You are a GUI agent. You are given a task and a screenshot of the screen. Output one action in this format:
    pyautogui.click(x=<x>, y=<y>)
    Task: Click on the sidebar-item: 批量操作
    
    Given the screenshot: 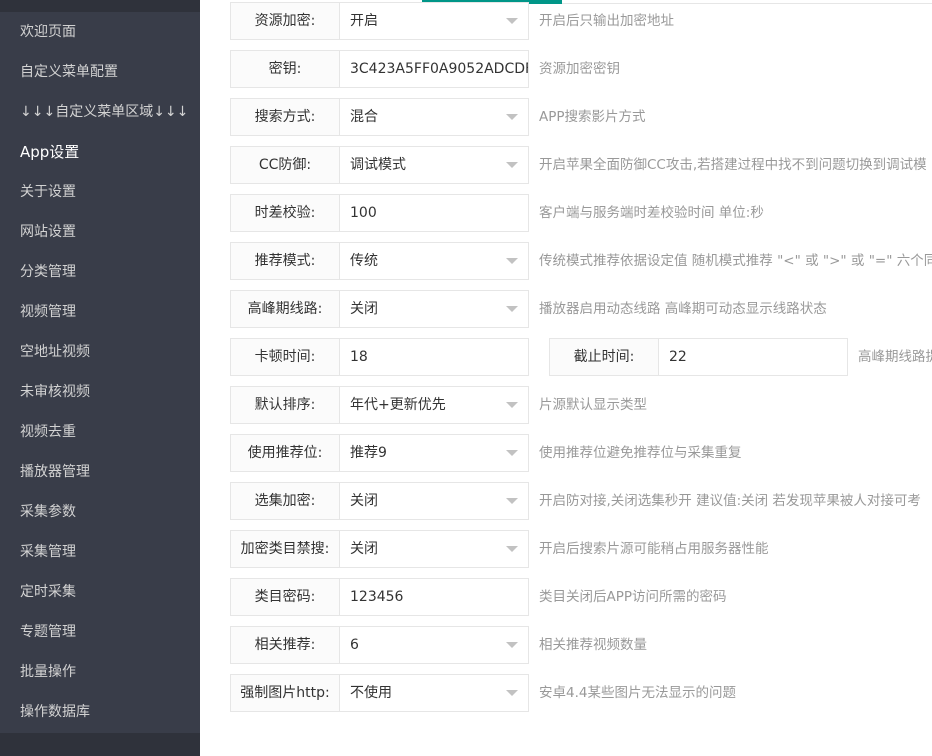 What is the action you would take?
    pyautogui.click(x=100, y=672)
    